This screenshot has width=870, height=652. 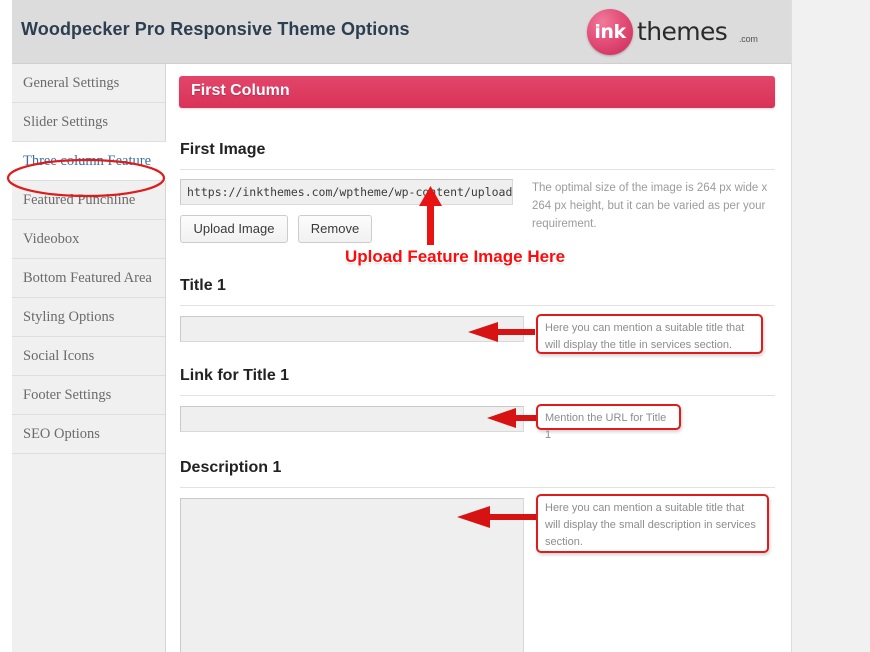 I want to click on sidebar-item-footer-settings: Footer Settings, so click(x=88, y=395).